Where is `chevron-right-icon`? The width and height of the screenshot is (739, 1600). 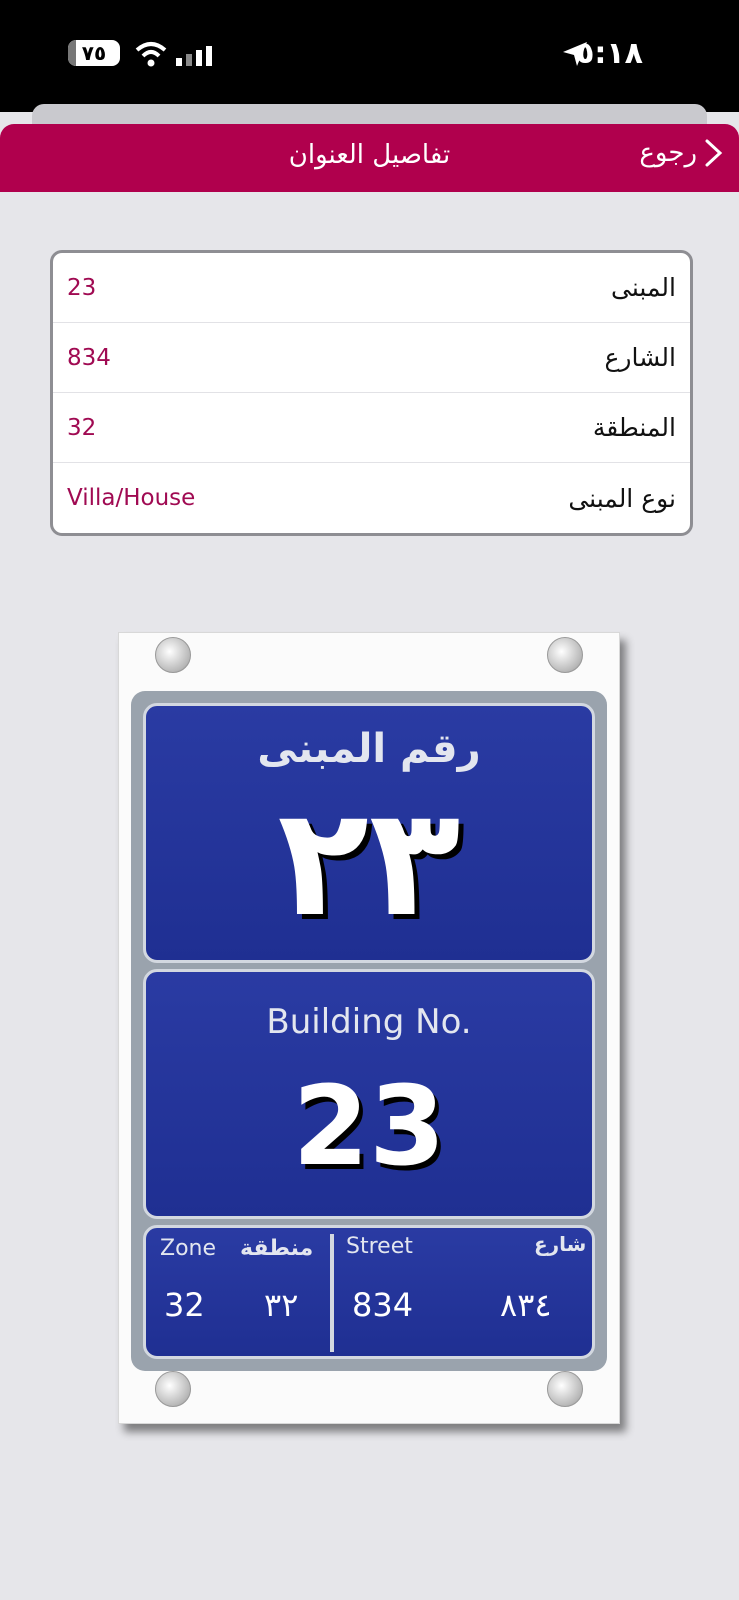 chevron-right-icon is located at coordinates (714, 153).